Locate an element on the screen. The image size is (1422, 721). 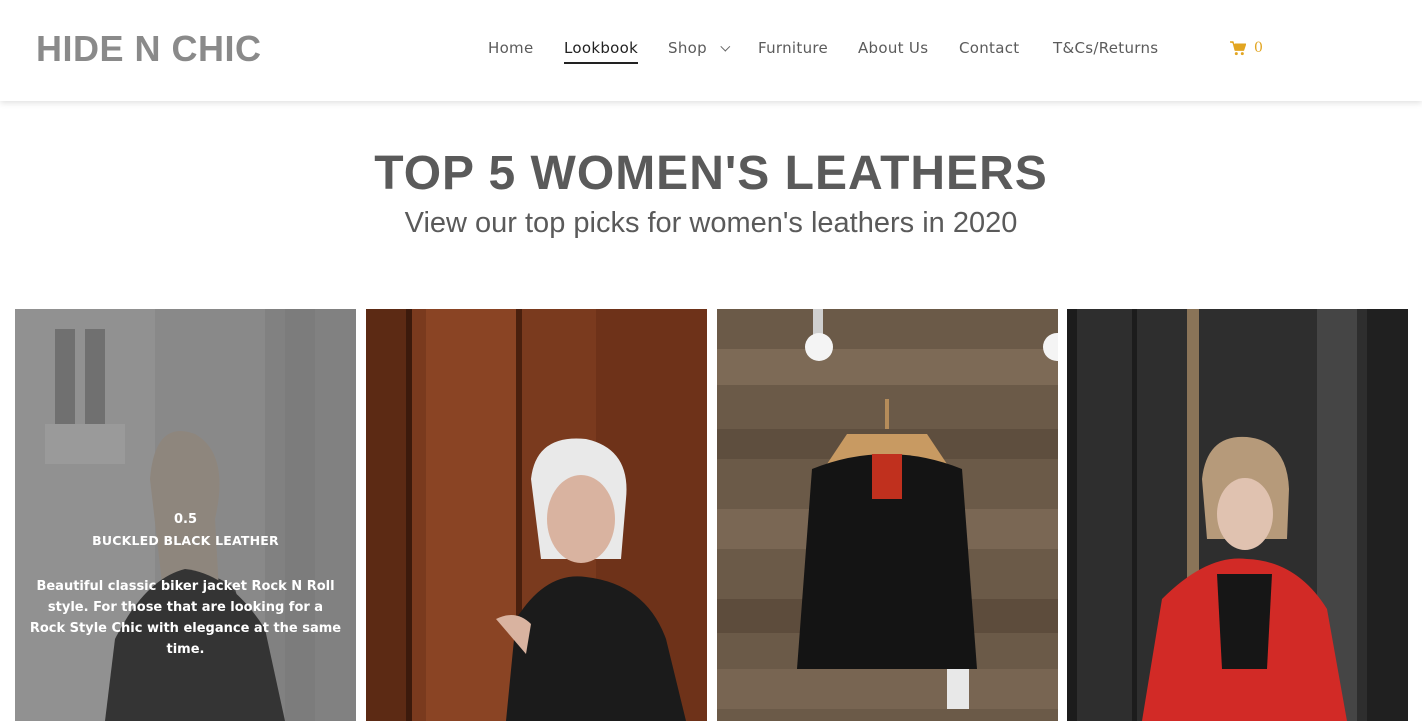
nav-item-tcs-returns: T&Cs/Returns is located at coordinates (1105, 48).